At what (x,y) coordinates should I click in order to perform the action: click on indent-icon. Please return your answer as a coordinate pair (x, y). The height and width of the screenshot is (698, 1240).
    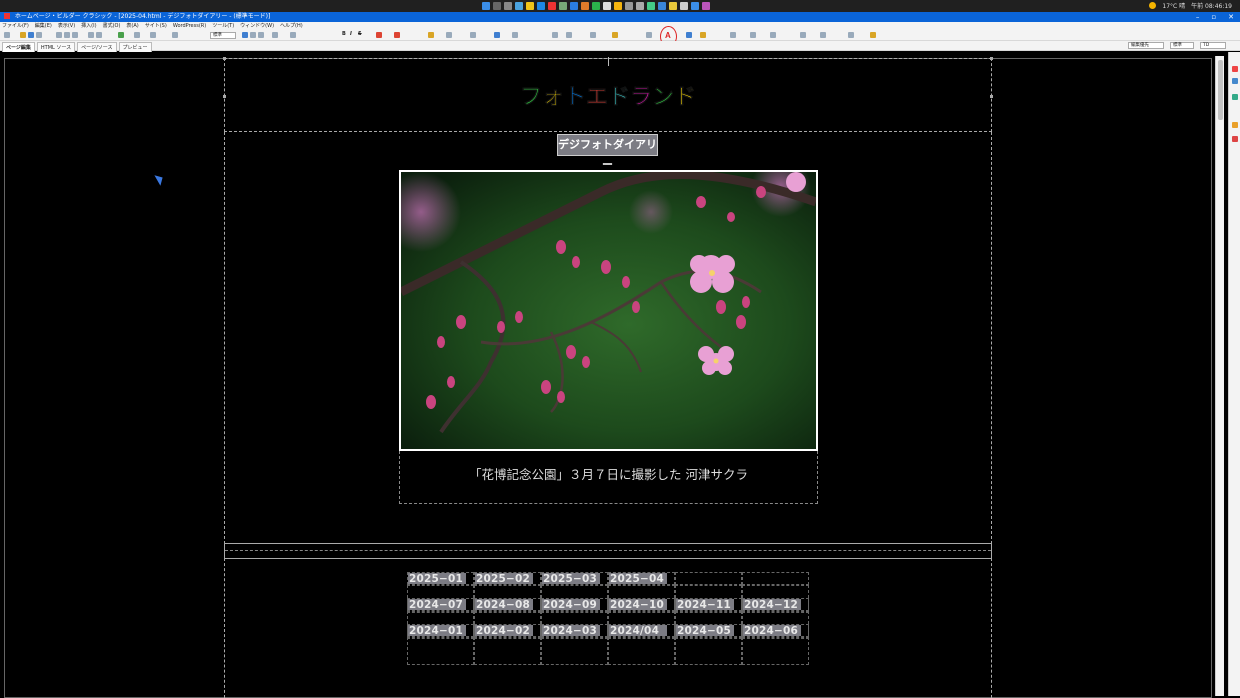
    Looking at the image, I should click on (293, 35).